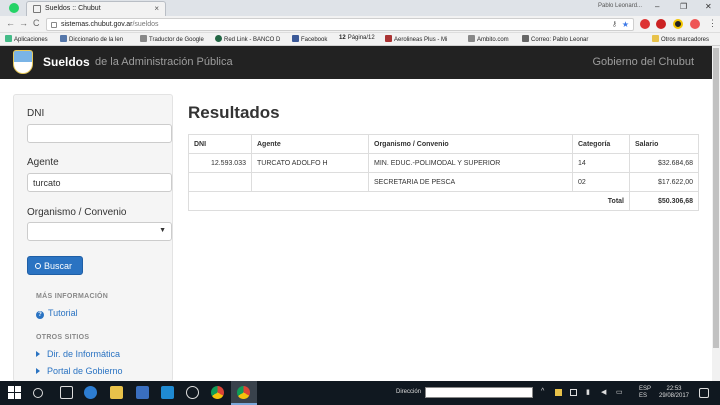 The width and height of the screenshot is (720, 405). Describe the element at coordinates (310, 182) in the screenshot. I see `agente-cell` at that location.